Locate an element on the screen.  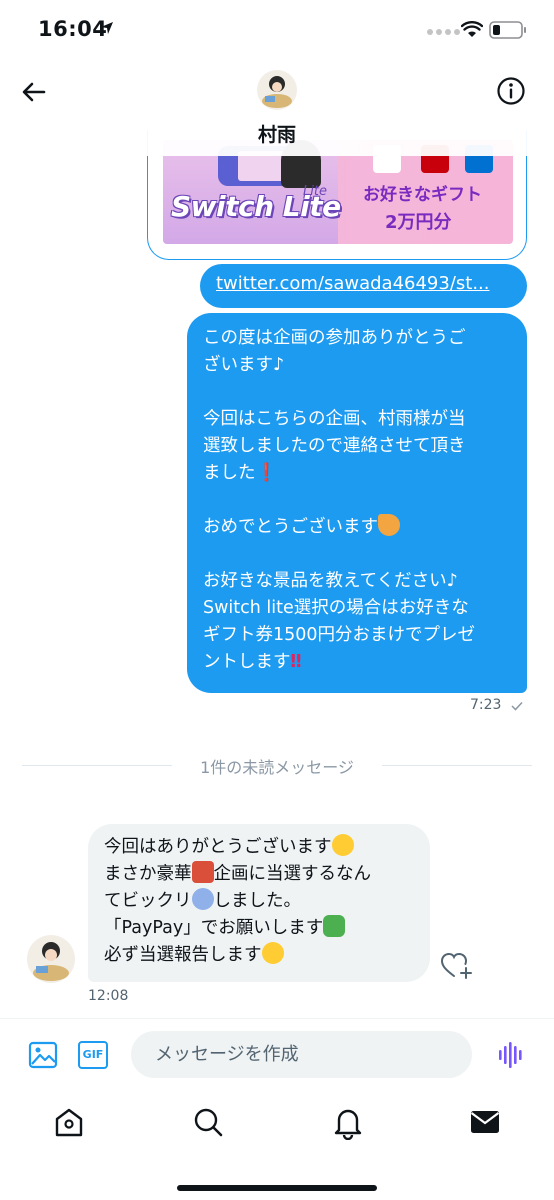
message-line: まさか豪華 企画に当選するなん is located at coordinates (259, 874).